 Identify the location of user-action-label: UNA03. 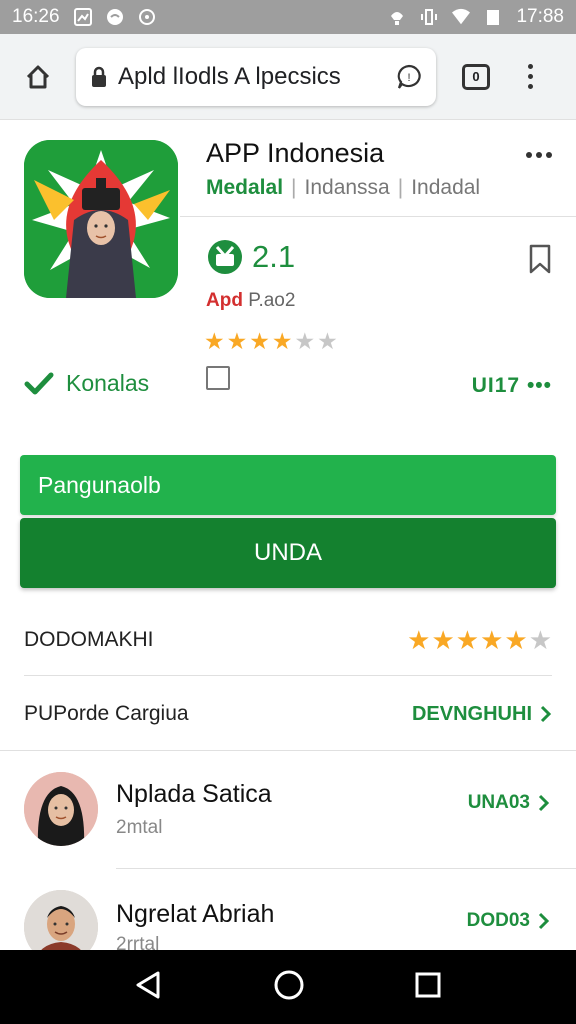
(498, 802).